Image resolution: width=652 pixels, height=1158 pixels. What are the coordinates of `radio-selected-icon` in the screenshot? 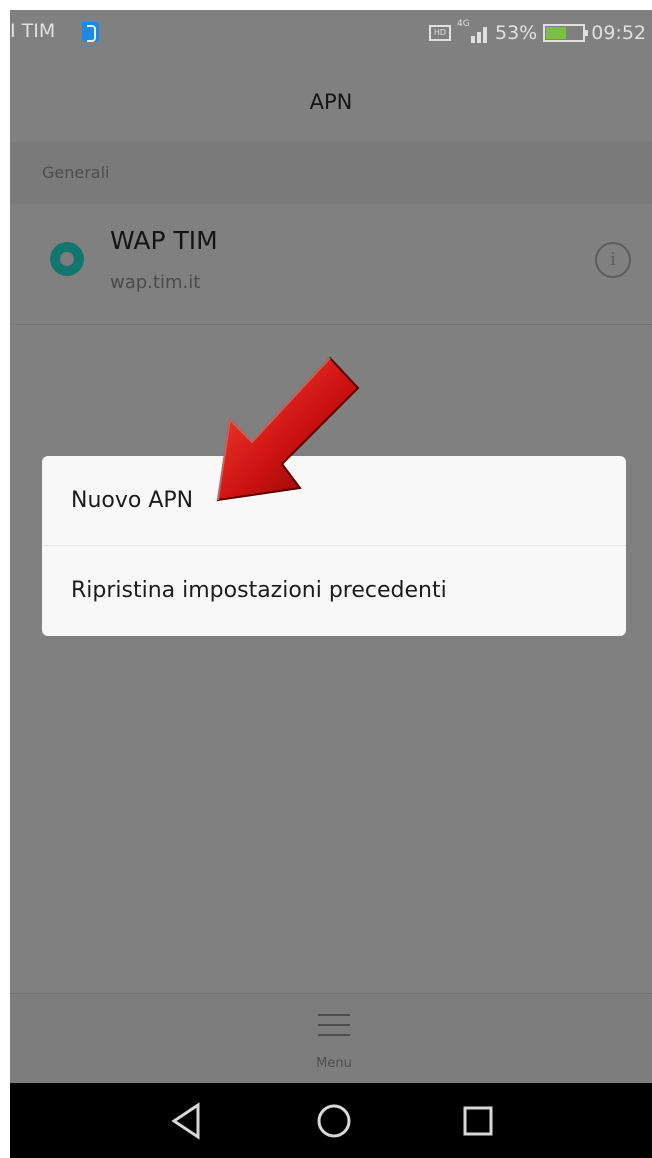 It's located at (67, 259).